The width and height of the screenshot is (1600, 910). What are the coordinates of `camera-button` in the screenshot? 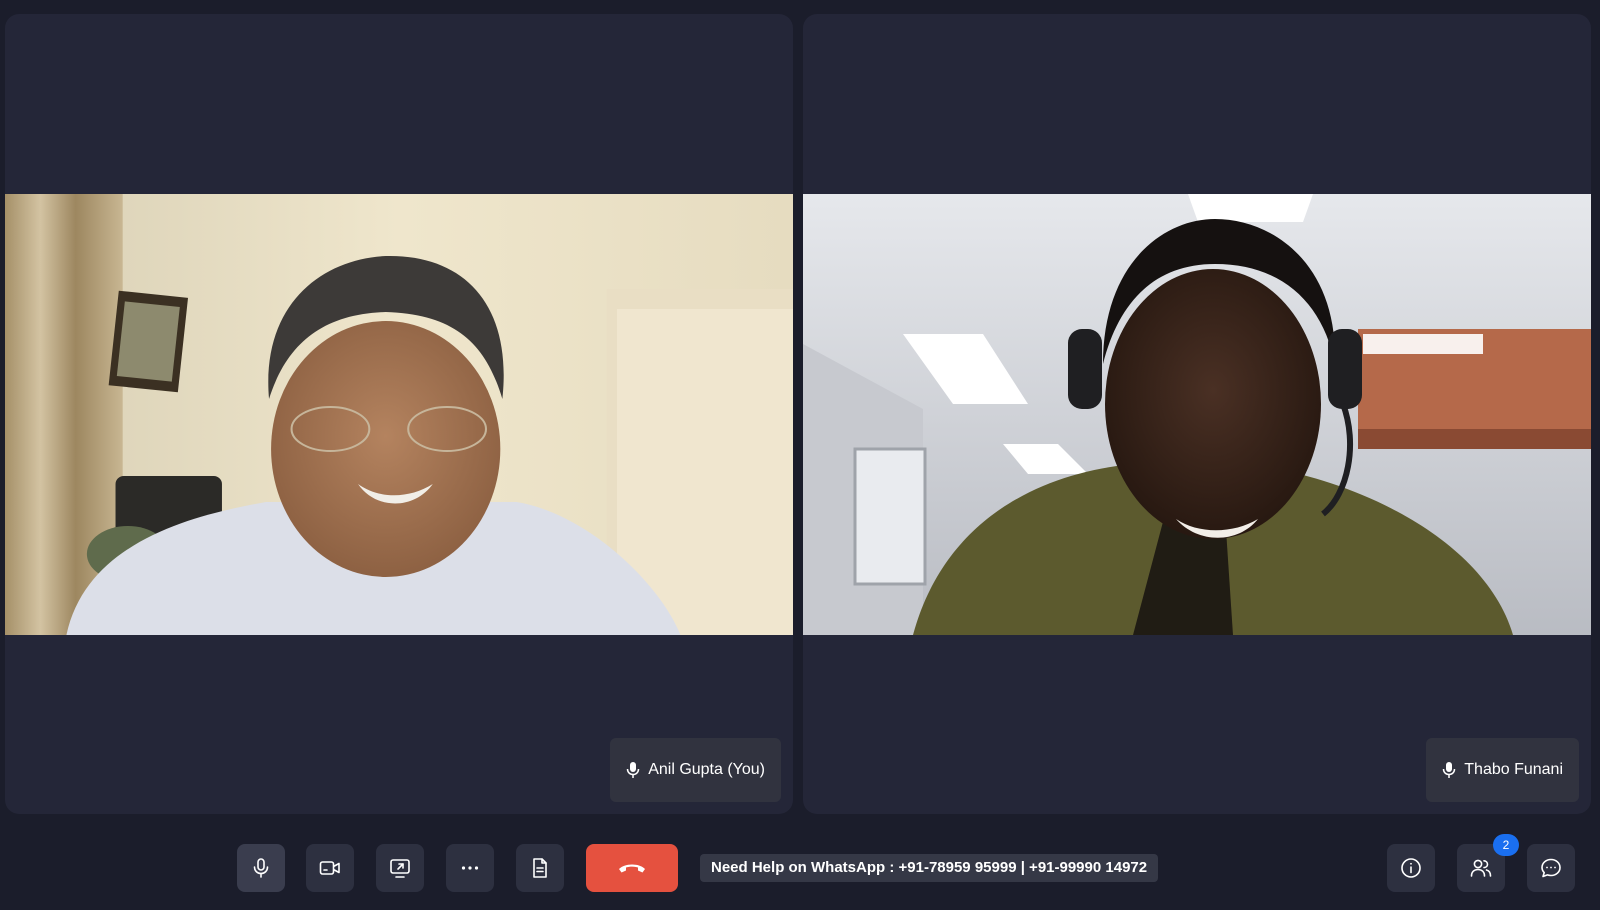 It's located at (330, 868).